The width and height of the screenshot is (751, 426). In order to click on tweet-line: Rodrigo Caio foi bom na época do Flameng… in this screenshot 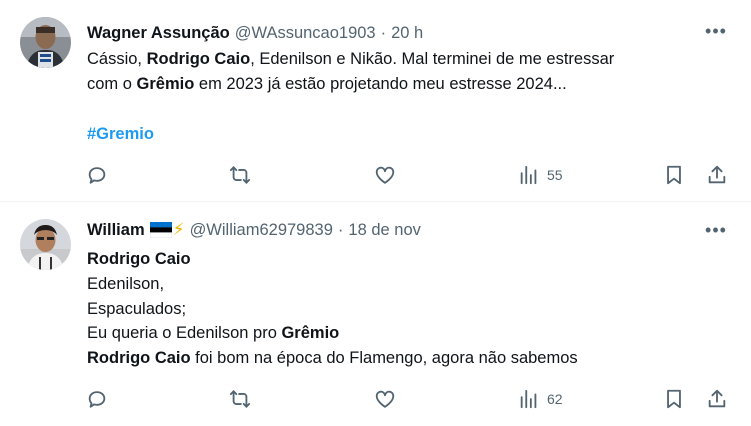, I will do `click(399, 358)`.